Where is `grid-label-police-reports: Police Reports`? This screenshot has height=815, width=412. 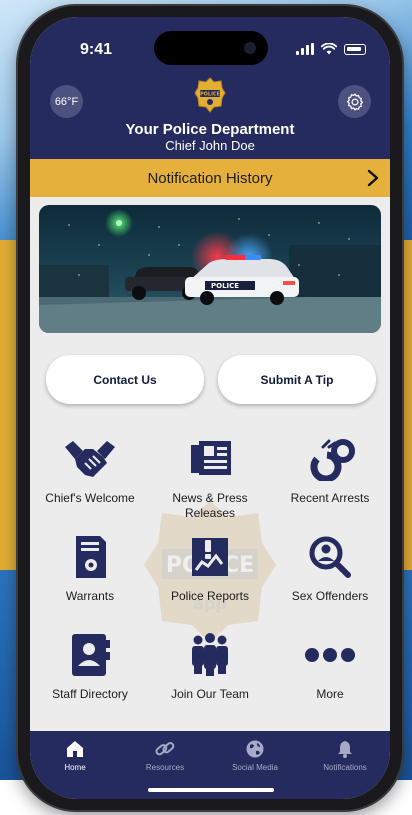 grid-label-police-reports: Police Reports is located at coordinates (210, 596).